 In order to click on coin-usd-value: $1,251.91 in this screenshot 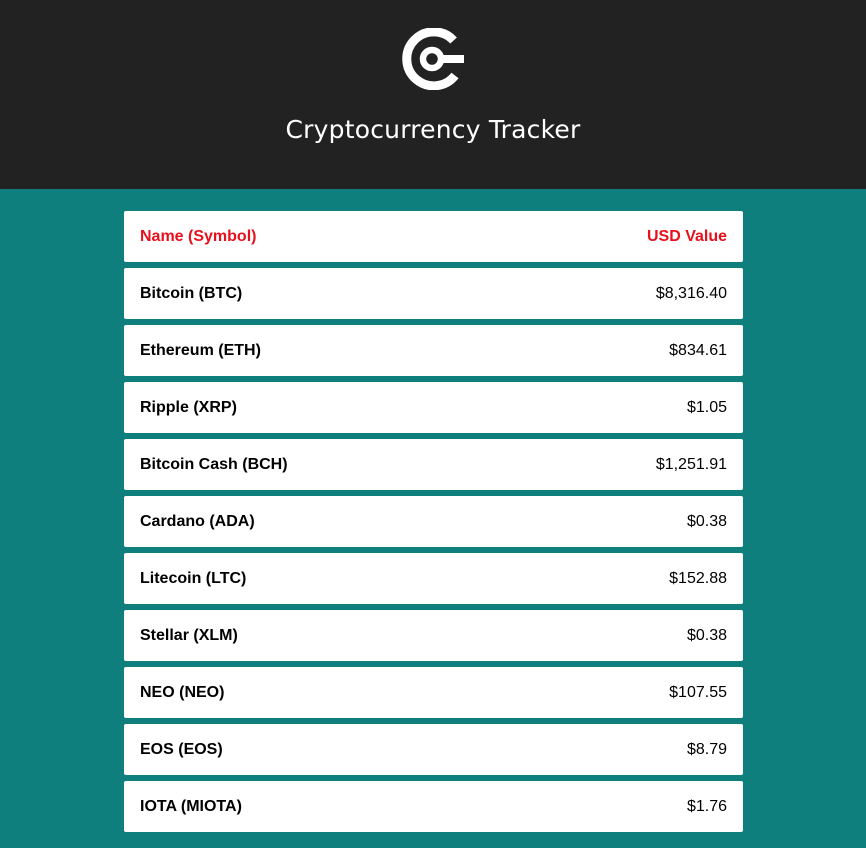, I will do `click(691, 464)`.